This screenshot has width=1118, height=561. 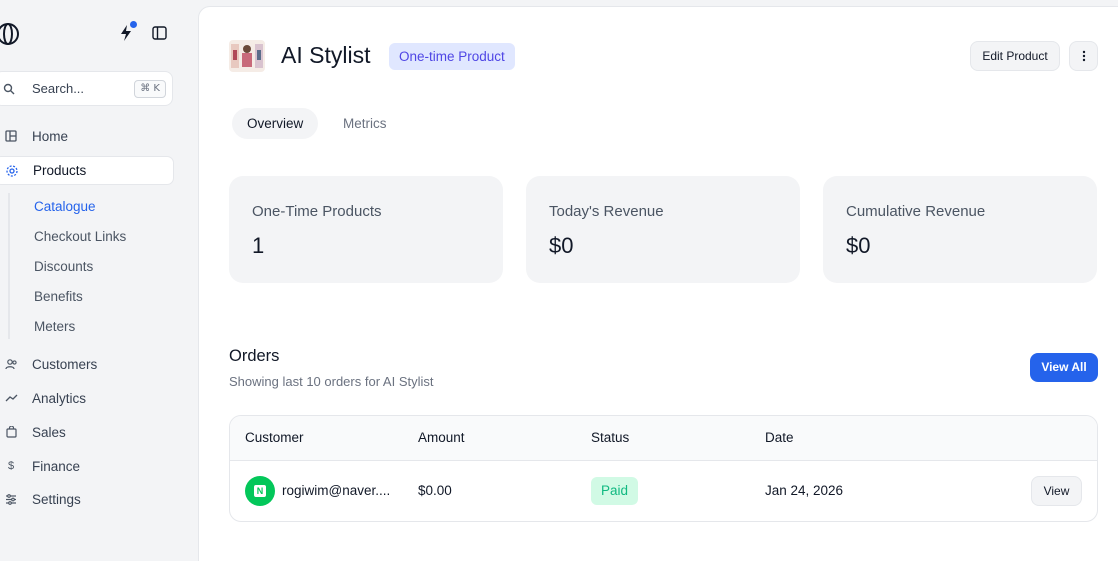 What do you see at coordinates (663, 438) in the screenshot?
I see `table-header: Customer Amount Status Date` at bounding box center [663, 438].